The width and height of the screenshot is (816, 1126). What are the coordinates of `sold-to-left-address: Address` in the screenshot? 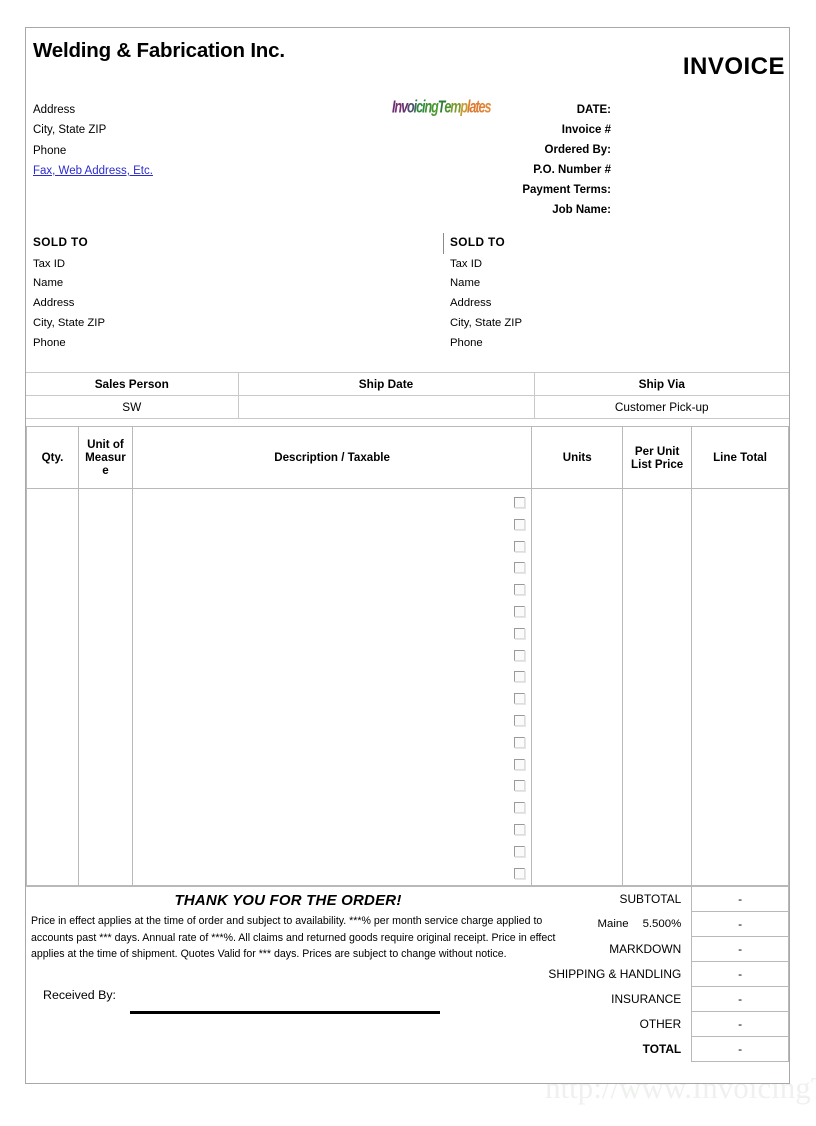 It's located at (54, 303).